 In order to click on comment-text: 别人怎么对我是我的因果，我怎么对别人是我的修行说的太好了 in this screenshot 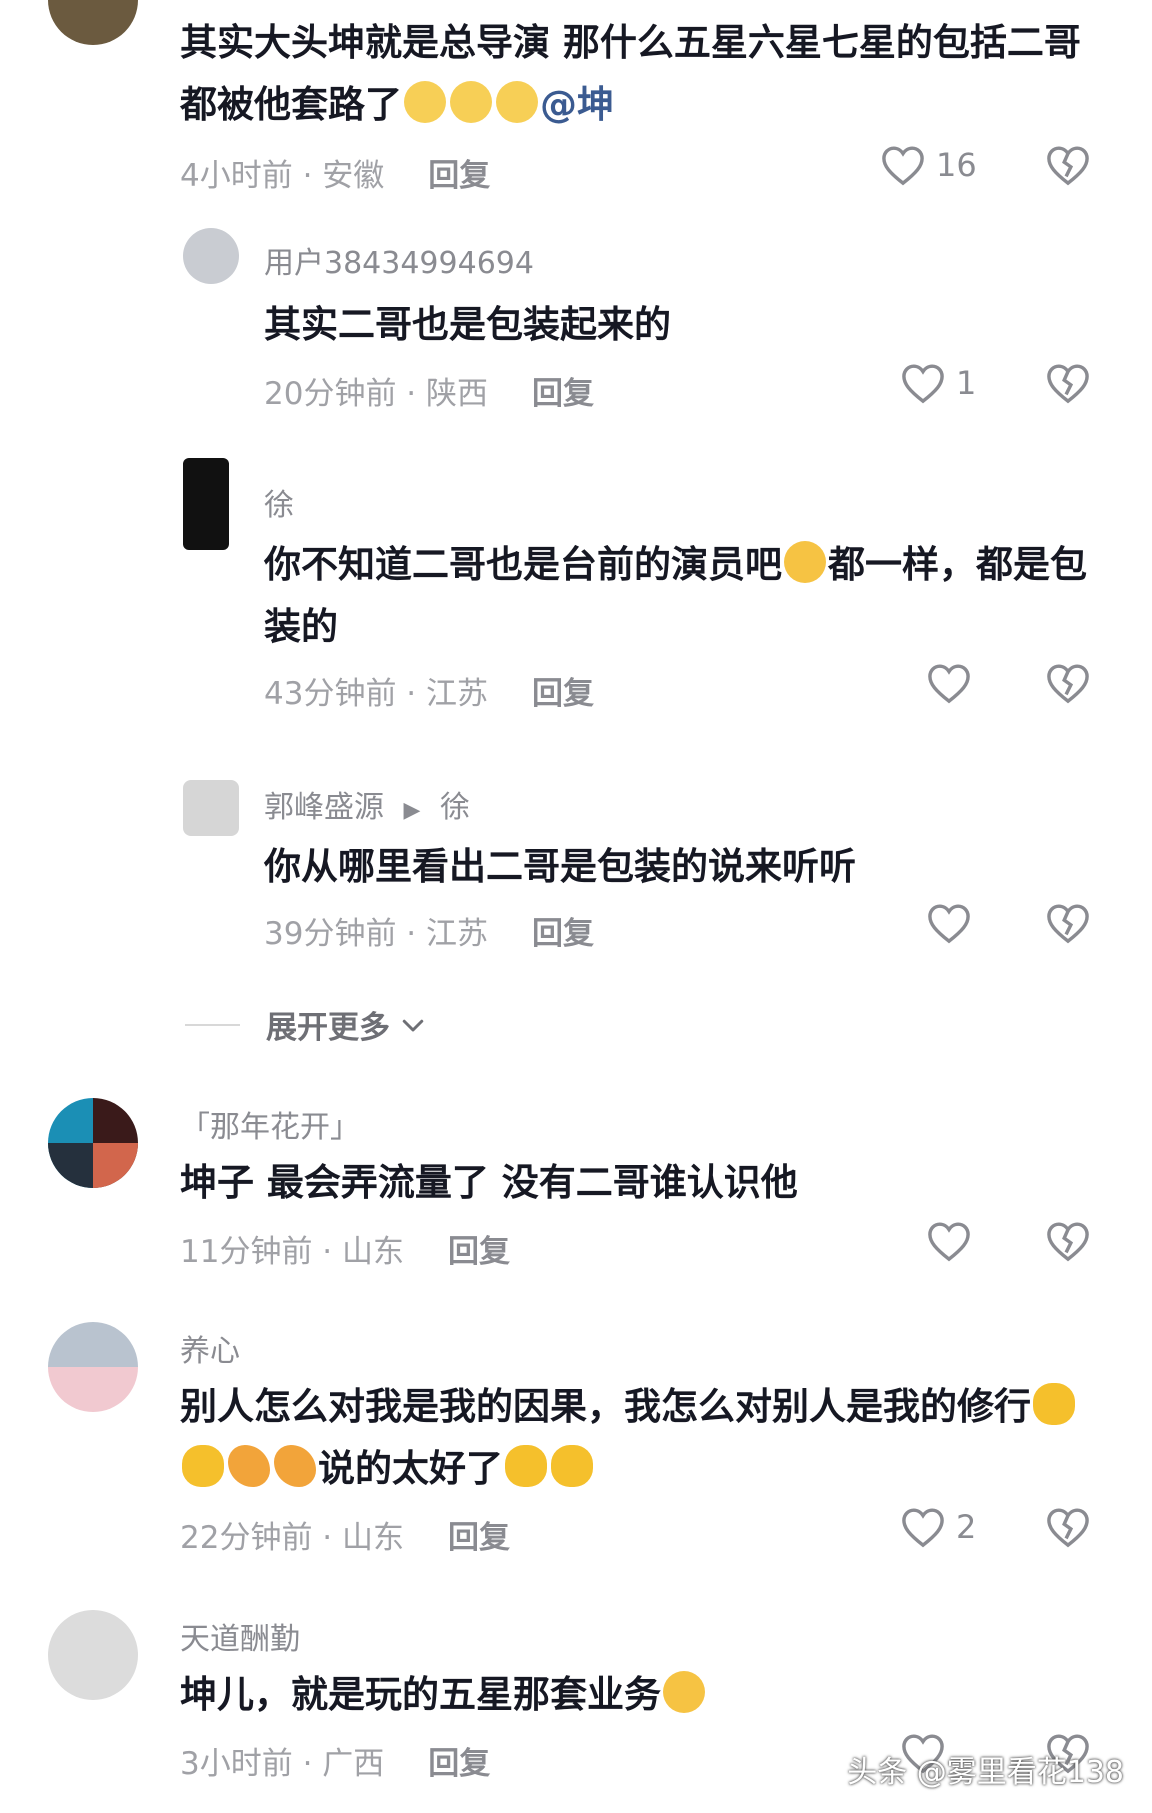, I will do `click(645, 1438)`.